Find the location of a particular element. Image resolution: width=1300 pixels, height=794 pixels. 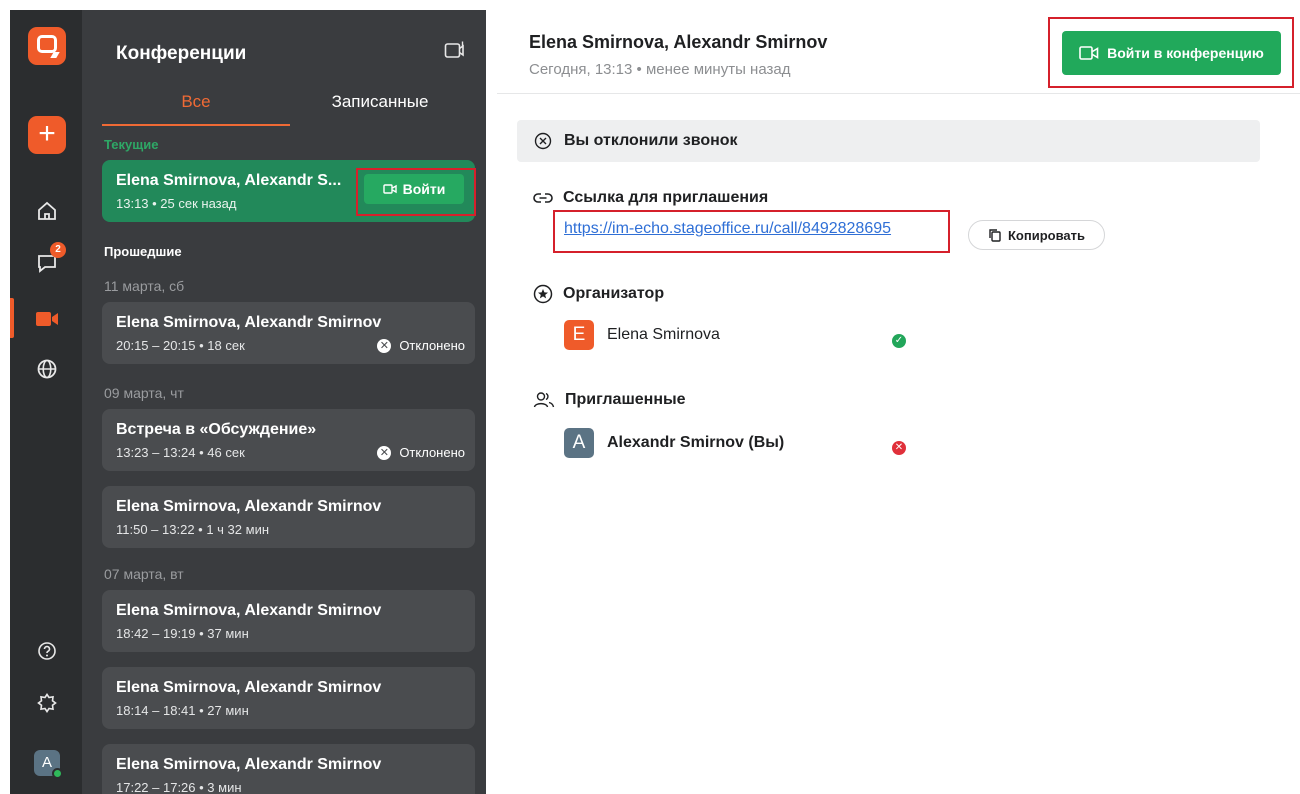

date-group-label: 09 марта, чт is located at coordinates (144, 393).